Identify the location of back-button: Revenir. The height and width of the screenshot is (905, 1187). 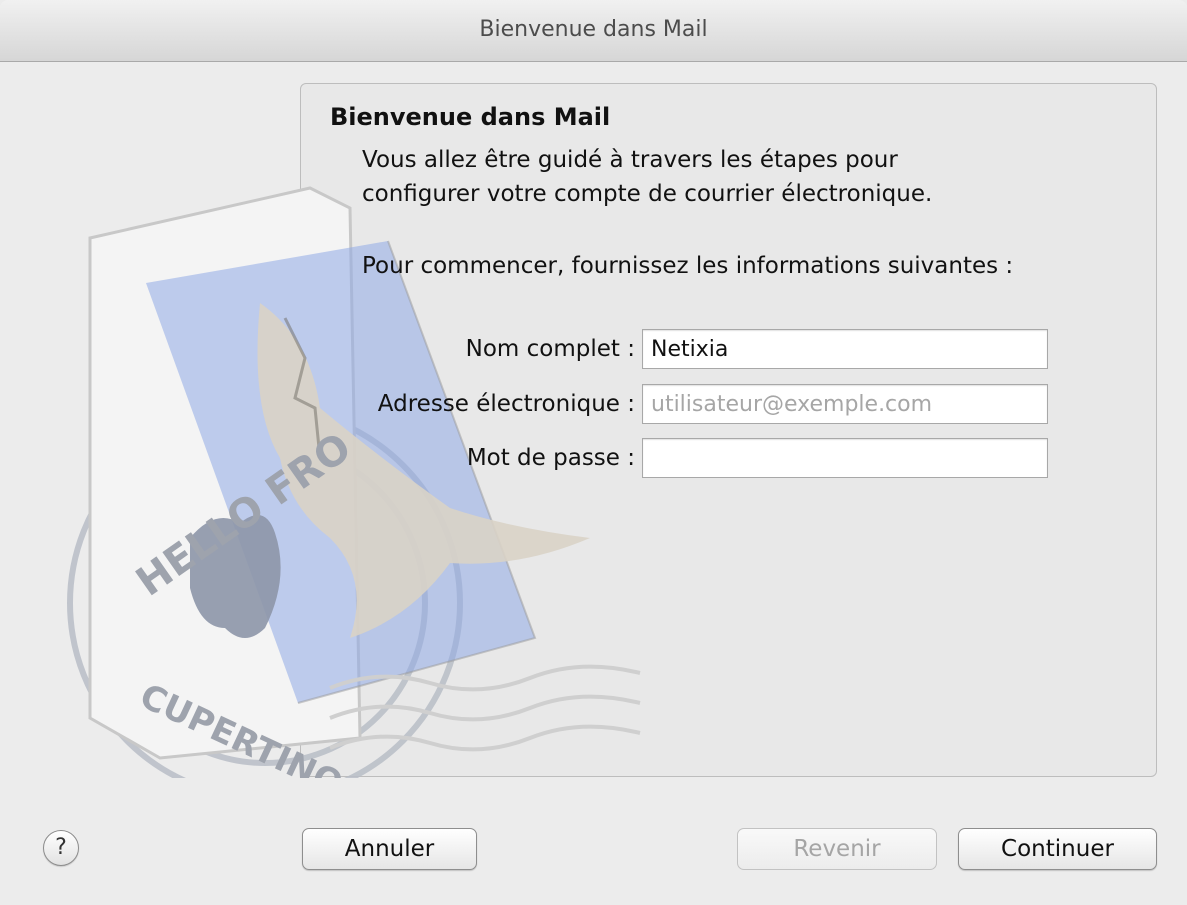
(837, 849).